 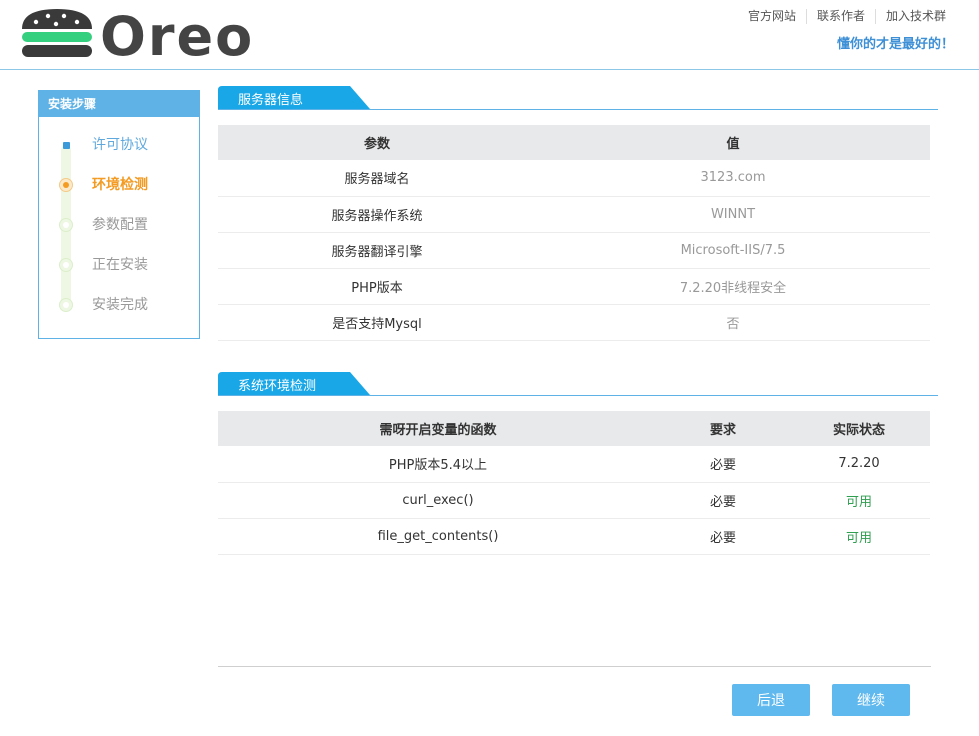 I want to click on install-steps-panel: 安装步骤 许可协议 环境检测 参数配置 正在安装 安装完成, so click(x=119, y=214).